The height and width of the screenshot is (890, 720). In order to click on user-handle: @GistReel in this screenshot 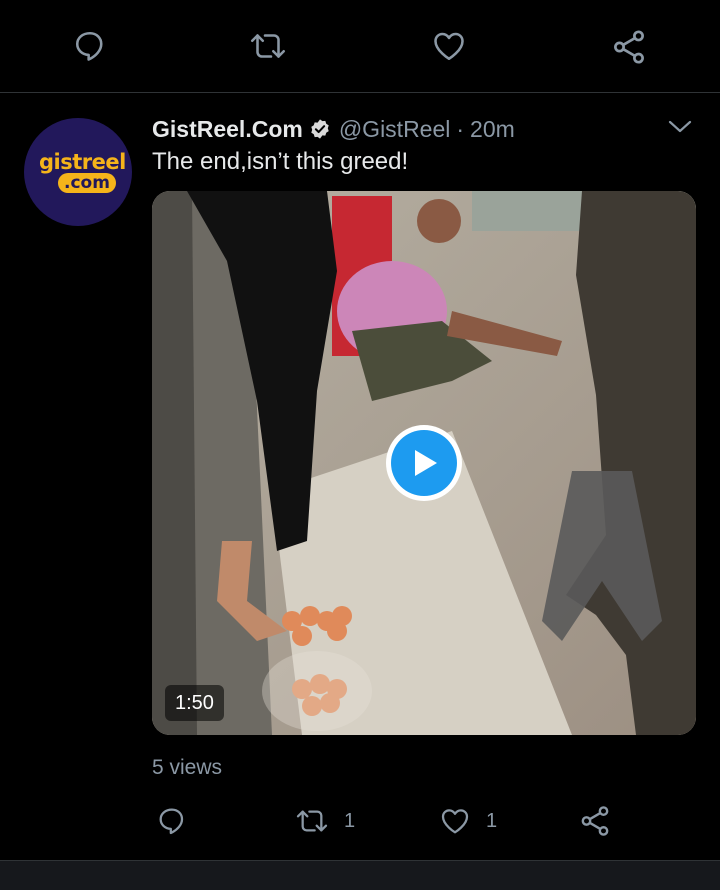, I will do `click(395, 129)`.